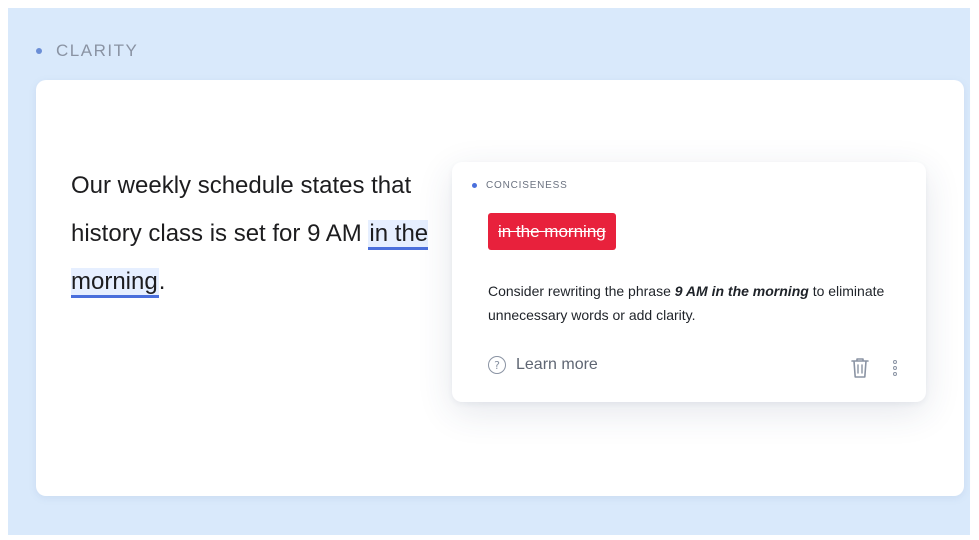 This screenshot has width=979, height=540. What do you see at coordinates (741, 291) in the screenshot?
I see `explanation-emphasis: 9 AM in the morning` at bounding box center [741, 291].